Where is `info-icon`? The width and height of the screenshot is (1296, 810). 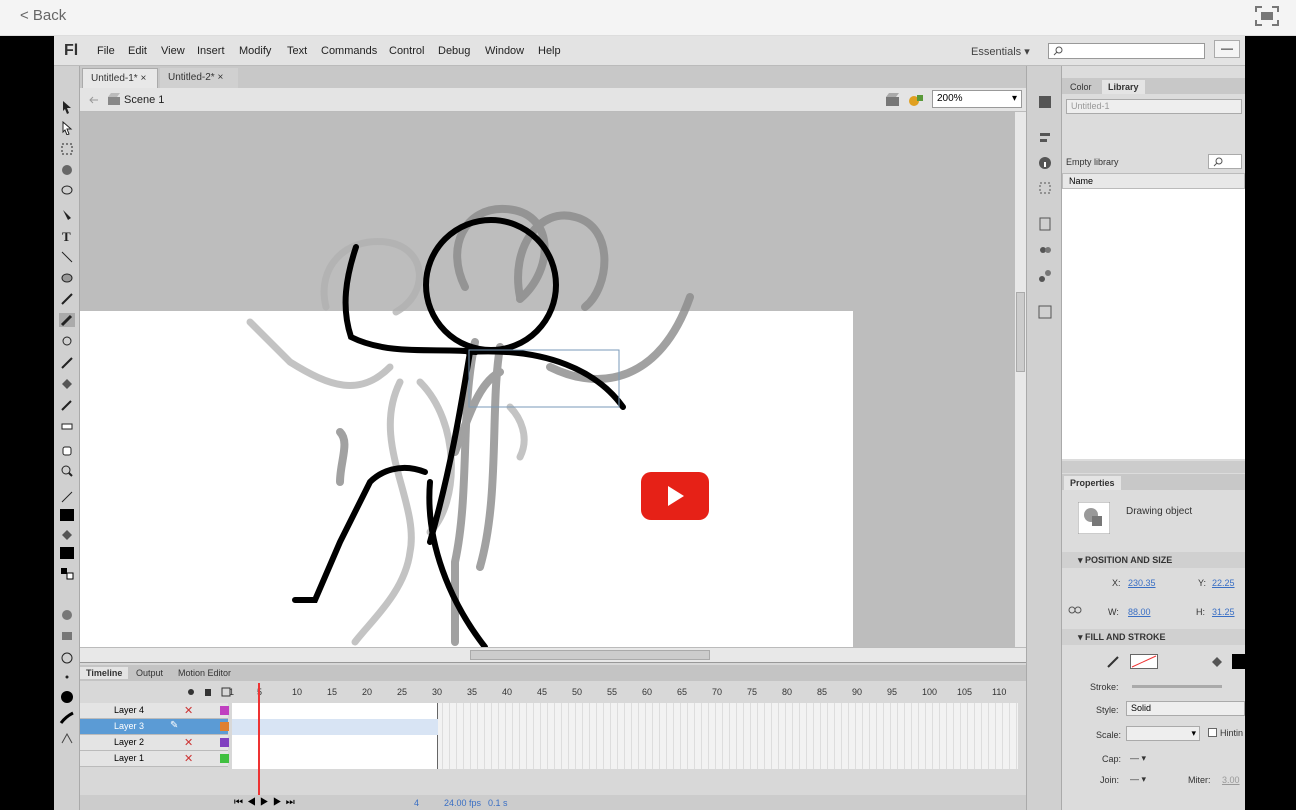 info-icon is located at coordinates (1045, 163).